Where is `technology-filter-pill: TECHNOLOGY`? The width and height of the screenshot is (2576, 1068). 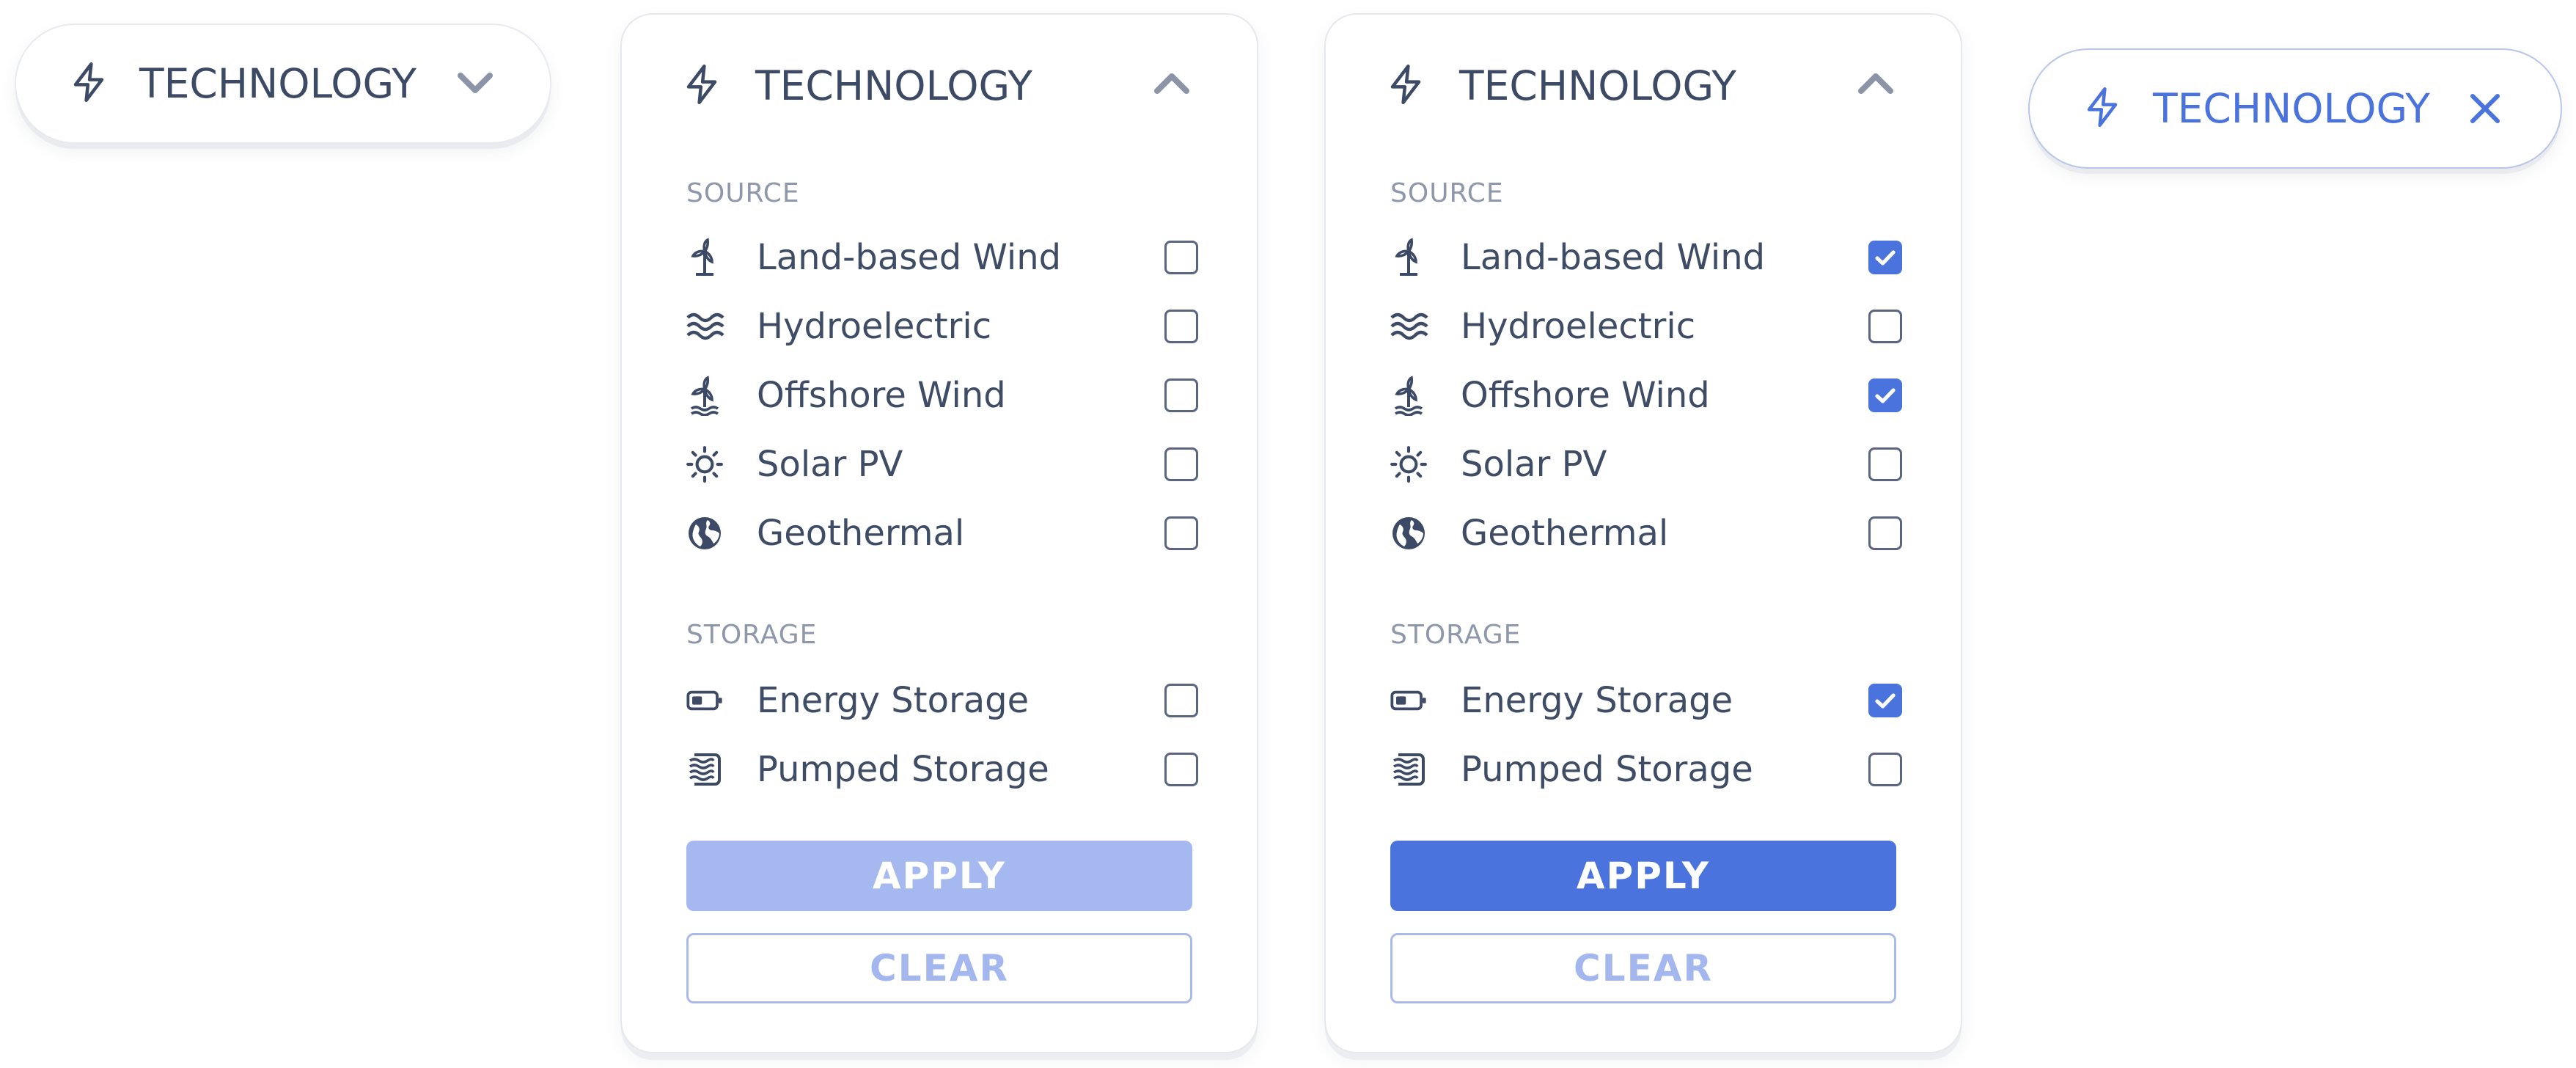
technology-filter-pill: TECHNOLOGY is located at coordinates (283, 83).